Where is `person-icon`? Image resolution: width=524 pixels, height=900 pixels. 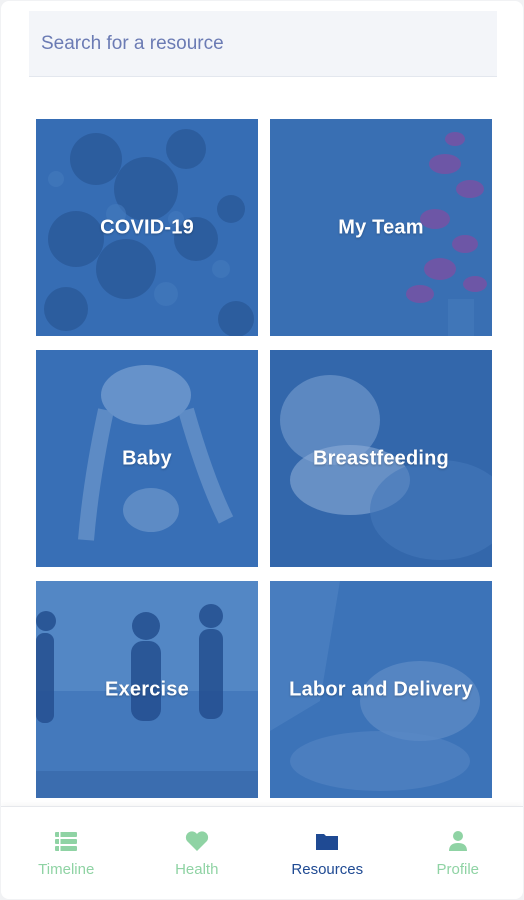
person-icon is located at coordinates (457, 841).